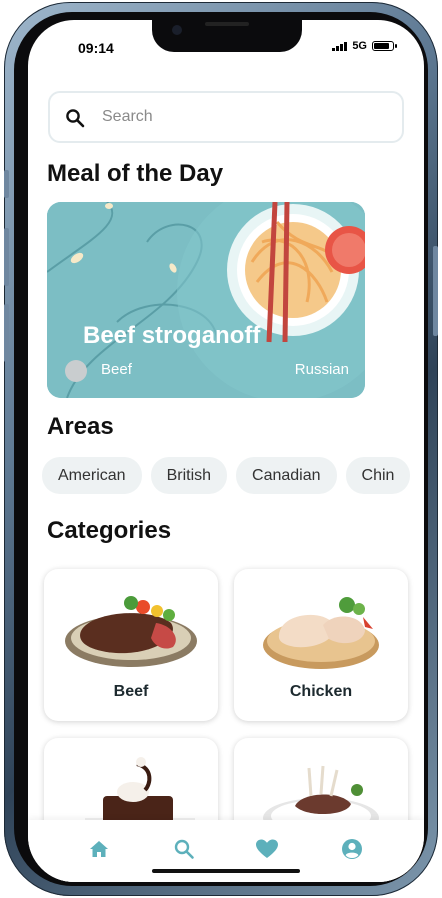  I want to click on meal-area: Russian, so click(321, 369).